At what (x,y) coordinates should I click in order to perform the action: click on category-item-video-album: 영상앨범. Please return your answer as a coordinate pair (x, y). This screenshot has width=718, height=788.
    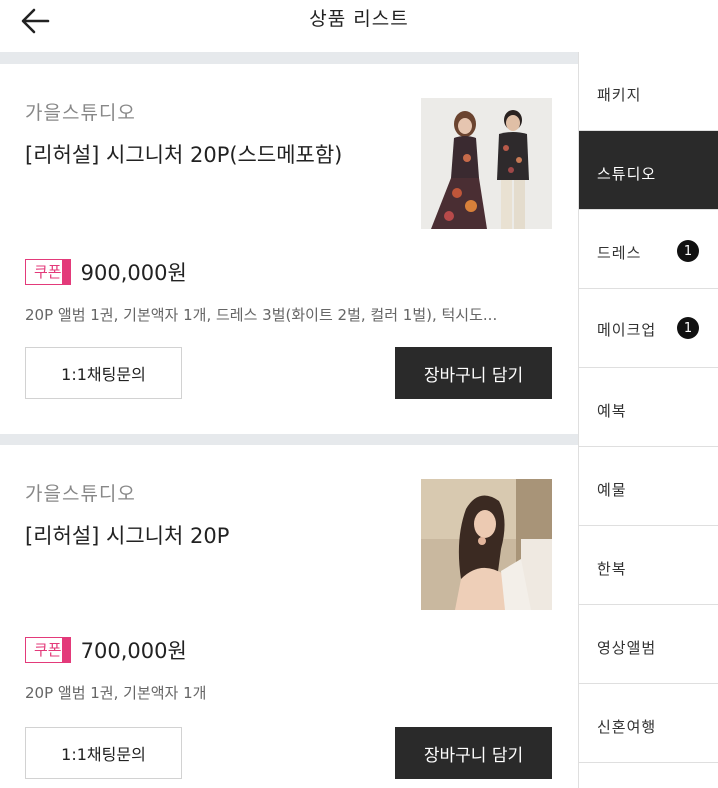
    Looking at the image, I should click on (648, 644).